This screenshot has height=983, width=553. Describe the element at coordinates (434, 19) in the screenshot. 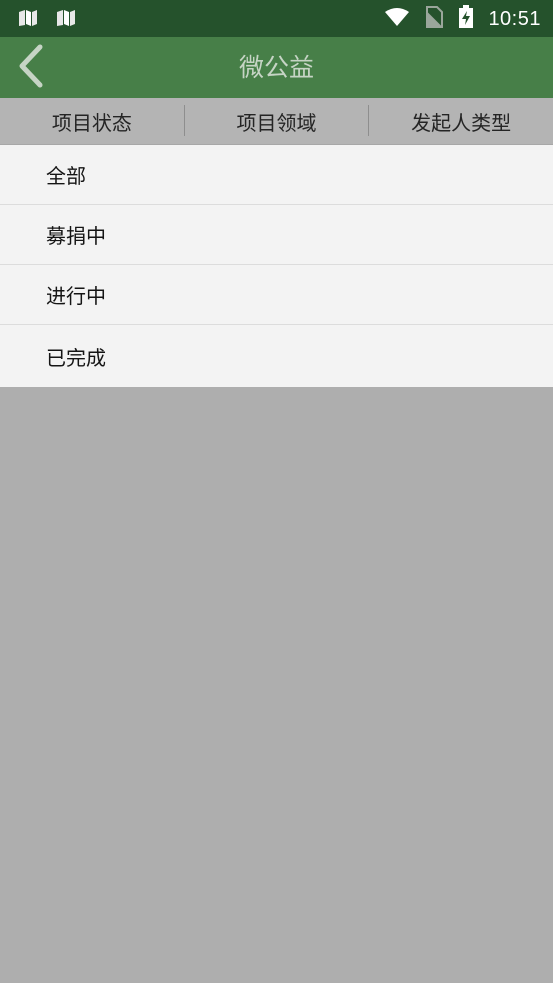

I see `no-sim-icon` at that location.